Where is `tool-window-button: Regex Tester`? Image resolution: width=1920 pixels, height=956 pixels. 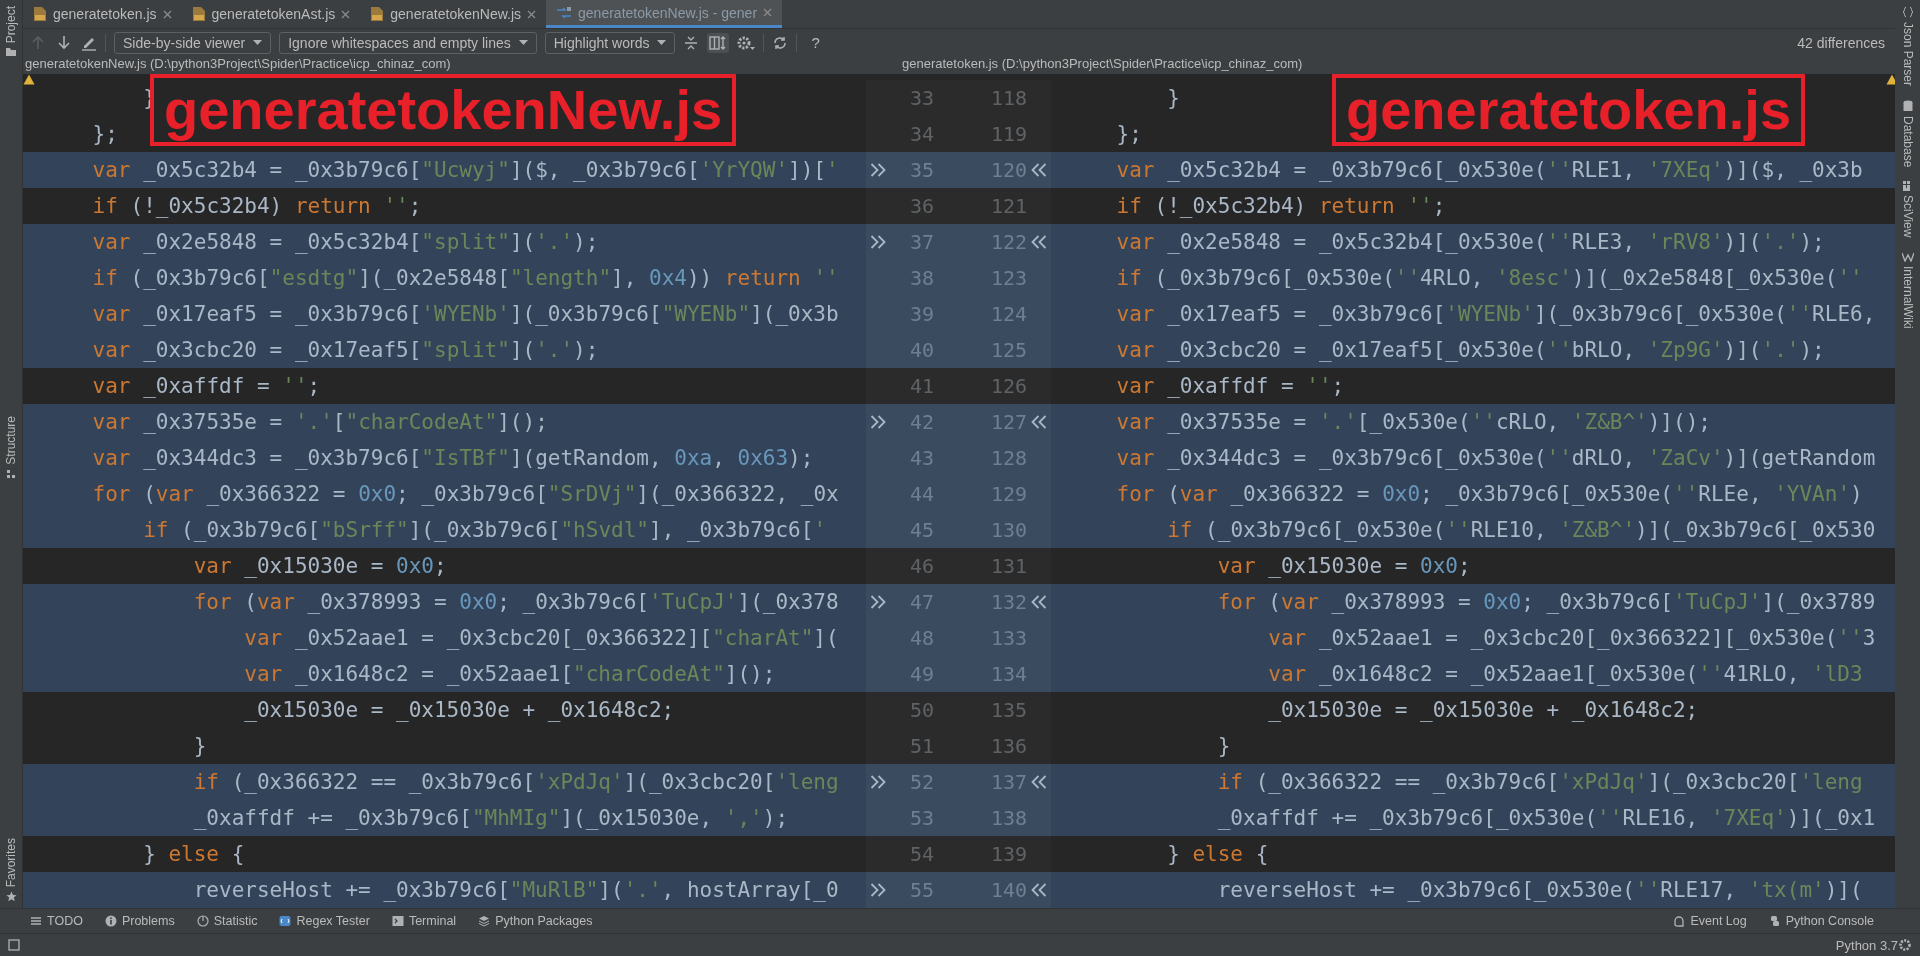 tool-window-button: Regex Tester is located at coordinates (324, 921).